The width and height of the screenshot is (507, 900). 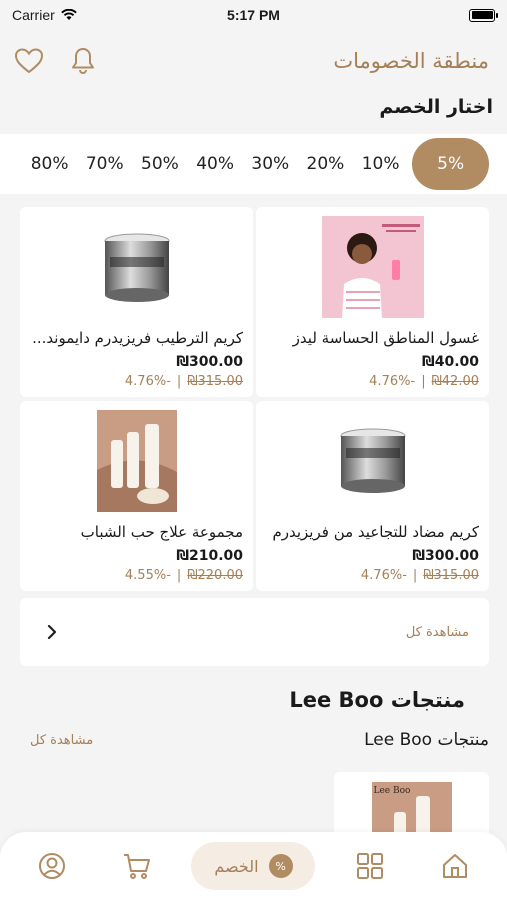 I want to click on product-price: ₪210.00, so click(x=209, y=556).